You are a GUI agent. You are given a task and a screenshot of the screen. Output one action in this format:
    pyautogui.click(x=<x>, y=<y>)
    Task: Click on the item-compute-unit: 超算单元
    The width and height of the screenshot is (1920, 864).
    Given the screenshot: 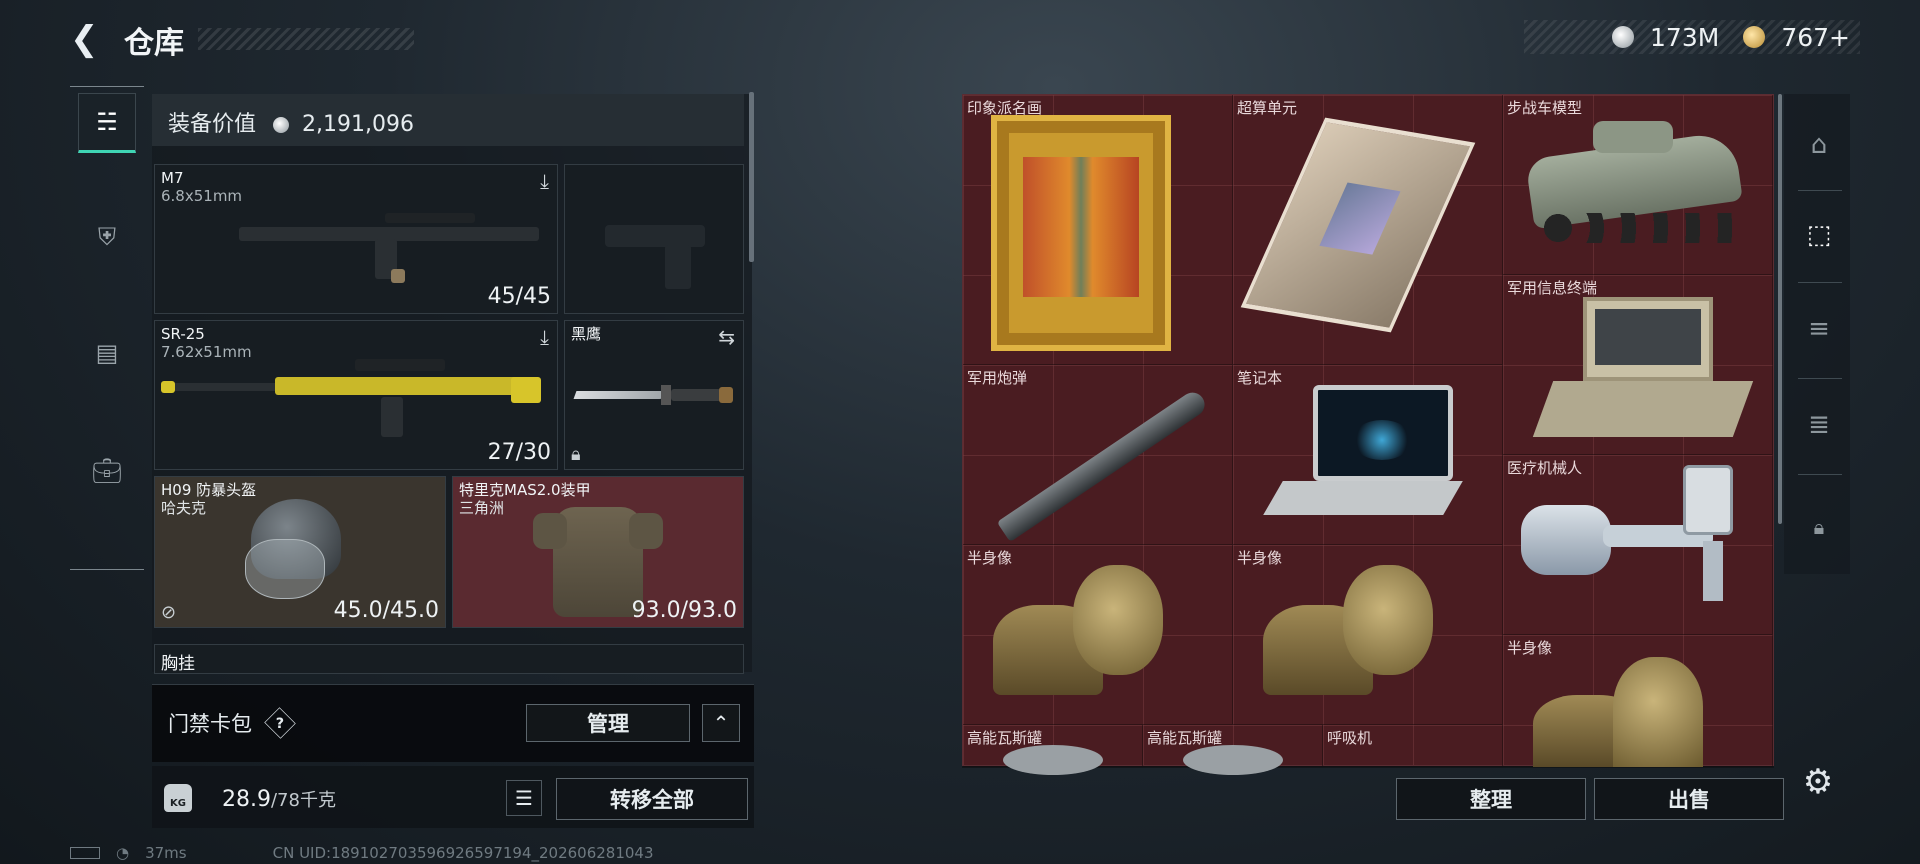 What is the action you would take?
    pyautogui.click(x=1368, y=230)
    